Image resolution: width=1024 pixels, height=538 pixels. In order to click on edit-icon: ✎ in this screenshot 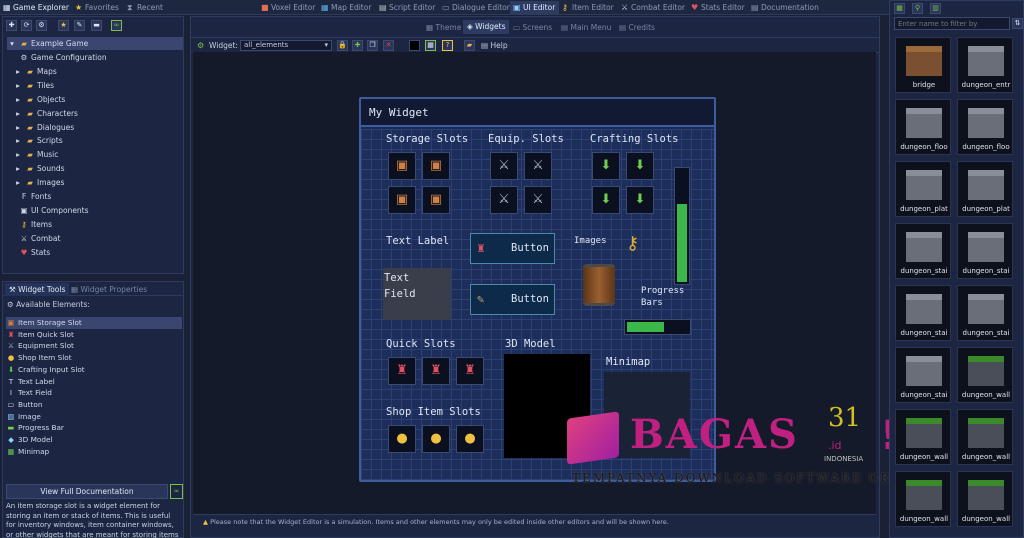, I will do `click(79, 25)`.